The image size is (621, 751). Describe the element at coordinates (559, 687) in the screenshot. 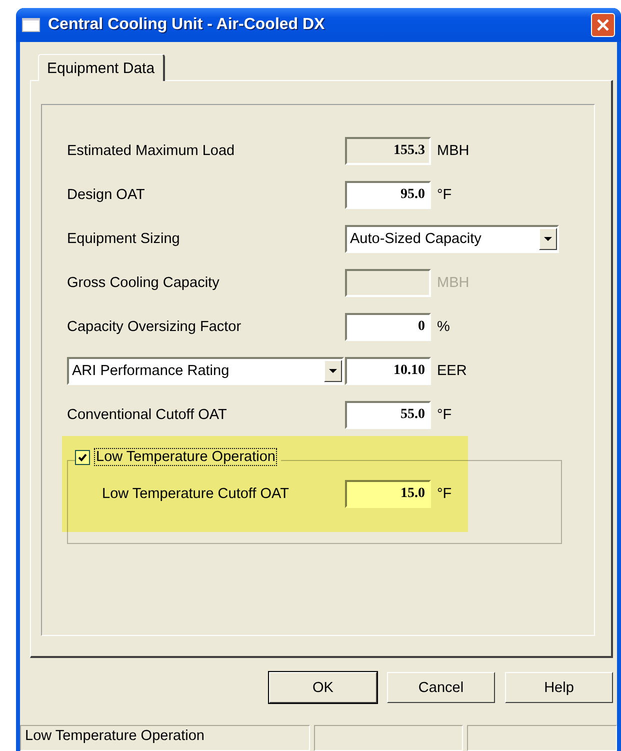

I see `dialog-button: Help` at that location.